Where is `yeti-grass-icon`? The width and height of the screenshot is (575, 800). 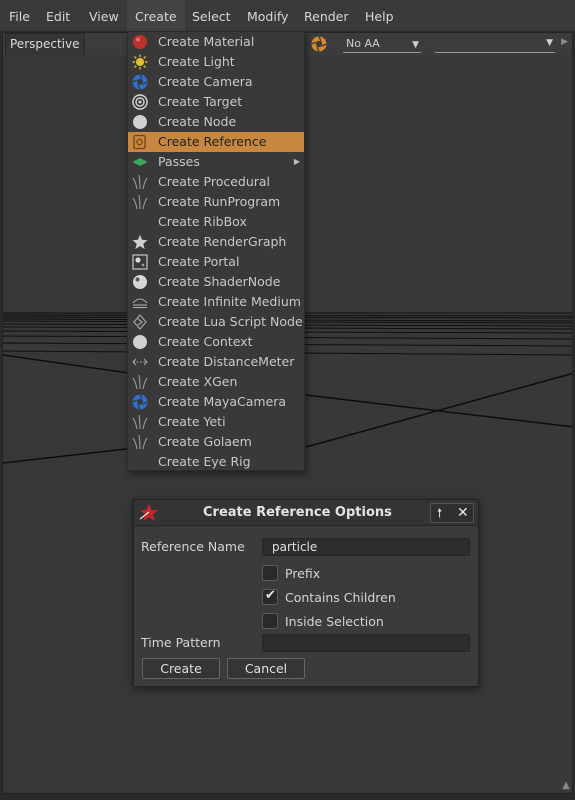
yeti-grass-icon is located at coordinates (140, 422).